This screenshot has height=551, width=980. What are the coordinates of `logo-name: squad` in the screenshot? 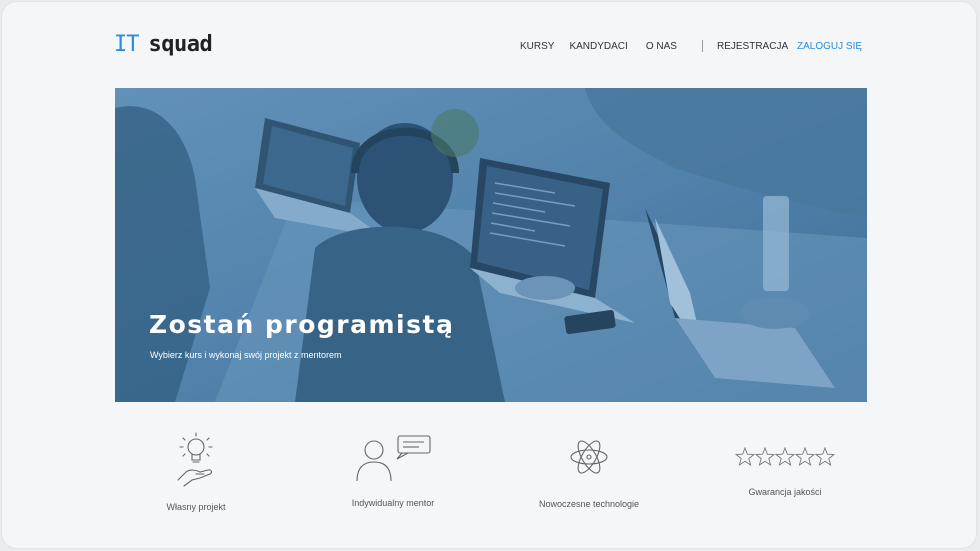 It's located at (180, 44).